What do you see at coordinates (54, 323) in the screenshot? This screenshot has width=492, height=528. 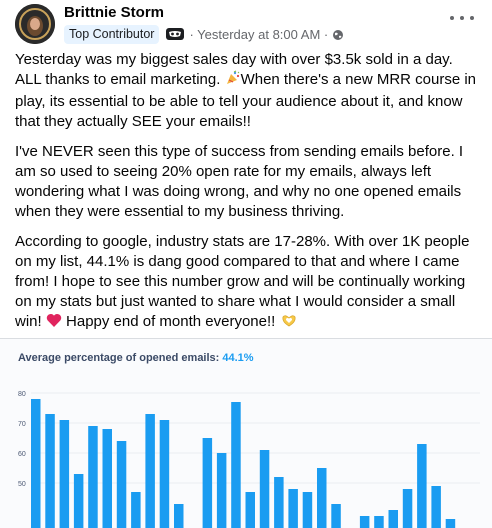 I see `red-heart-icon` at bounding box center [54, 323].